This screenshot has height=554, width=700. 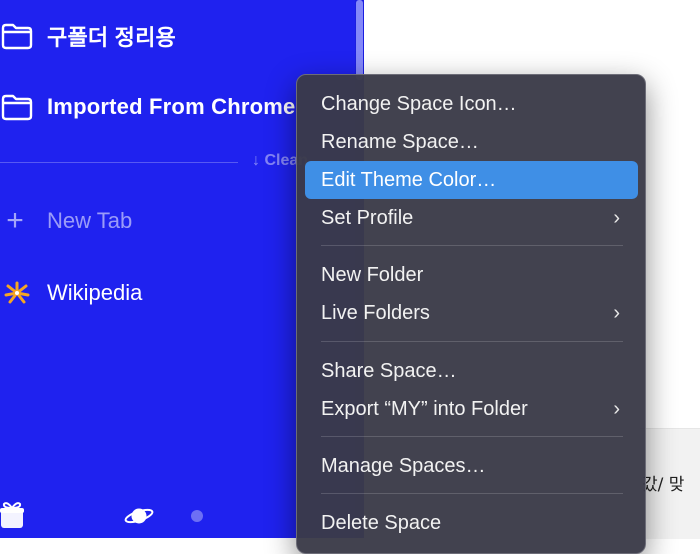 I want to click on wikipedia-favicon-icon, so click(x=17, y=293).